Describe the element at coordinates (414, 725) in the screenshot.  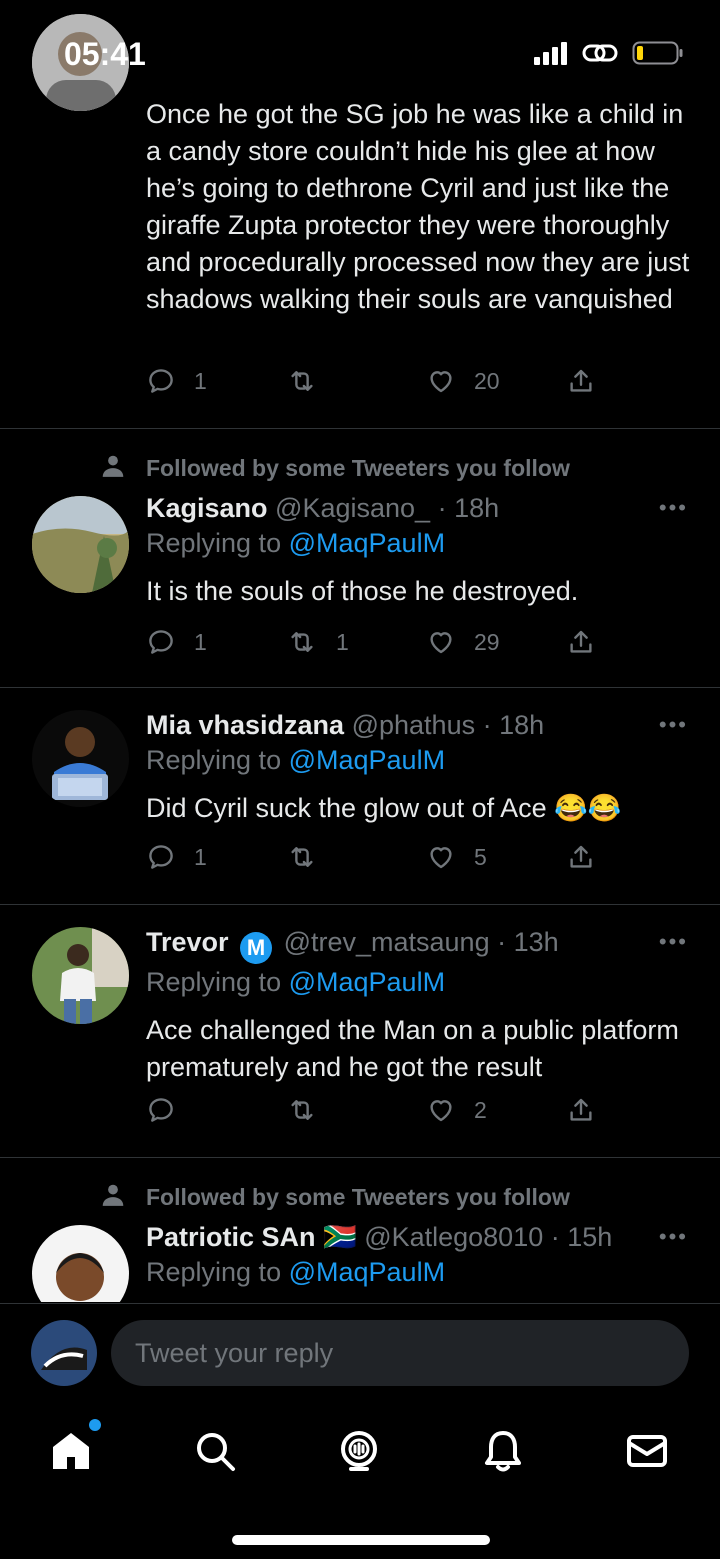
I see `user-handle: @phathus` at that location.